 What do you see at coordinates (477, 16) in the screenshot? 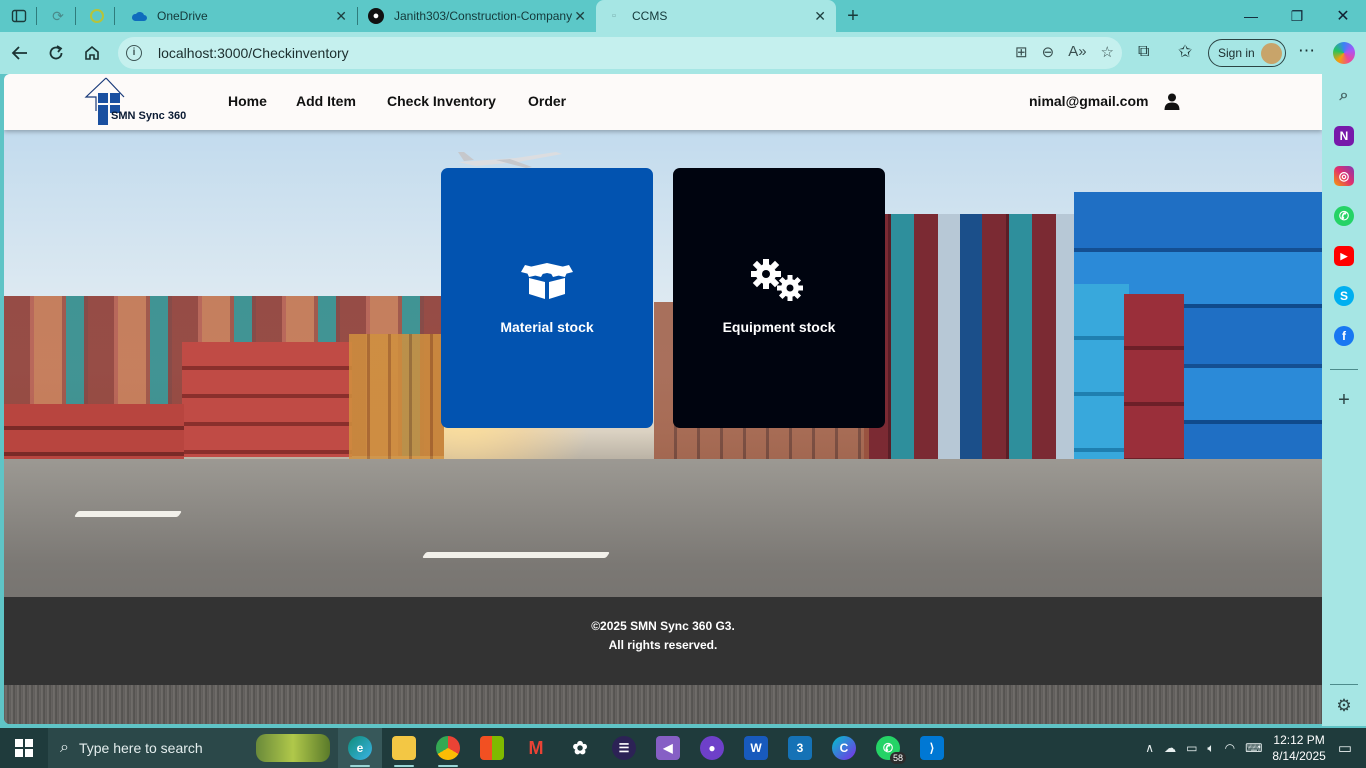
I see `tab-github: ● Janith303/Construction-Company ✕` at bounding box center [477, 16].